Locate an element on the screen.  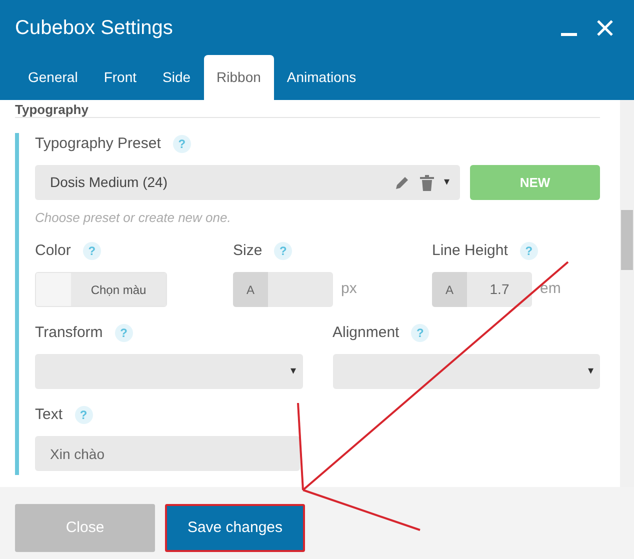
save-button: Save changes is located at coordinates (235, 528).